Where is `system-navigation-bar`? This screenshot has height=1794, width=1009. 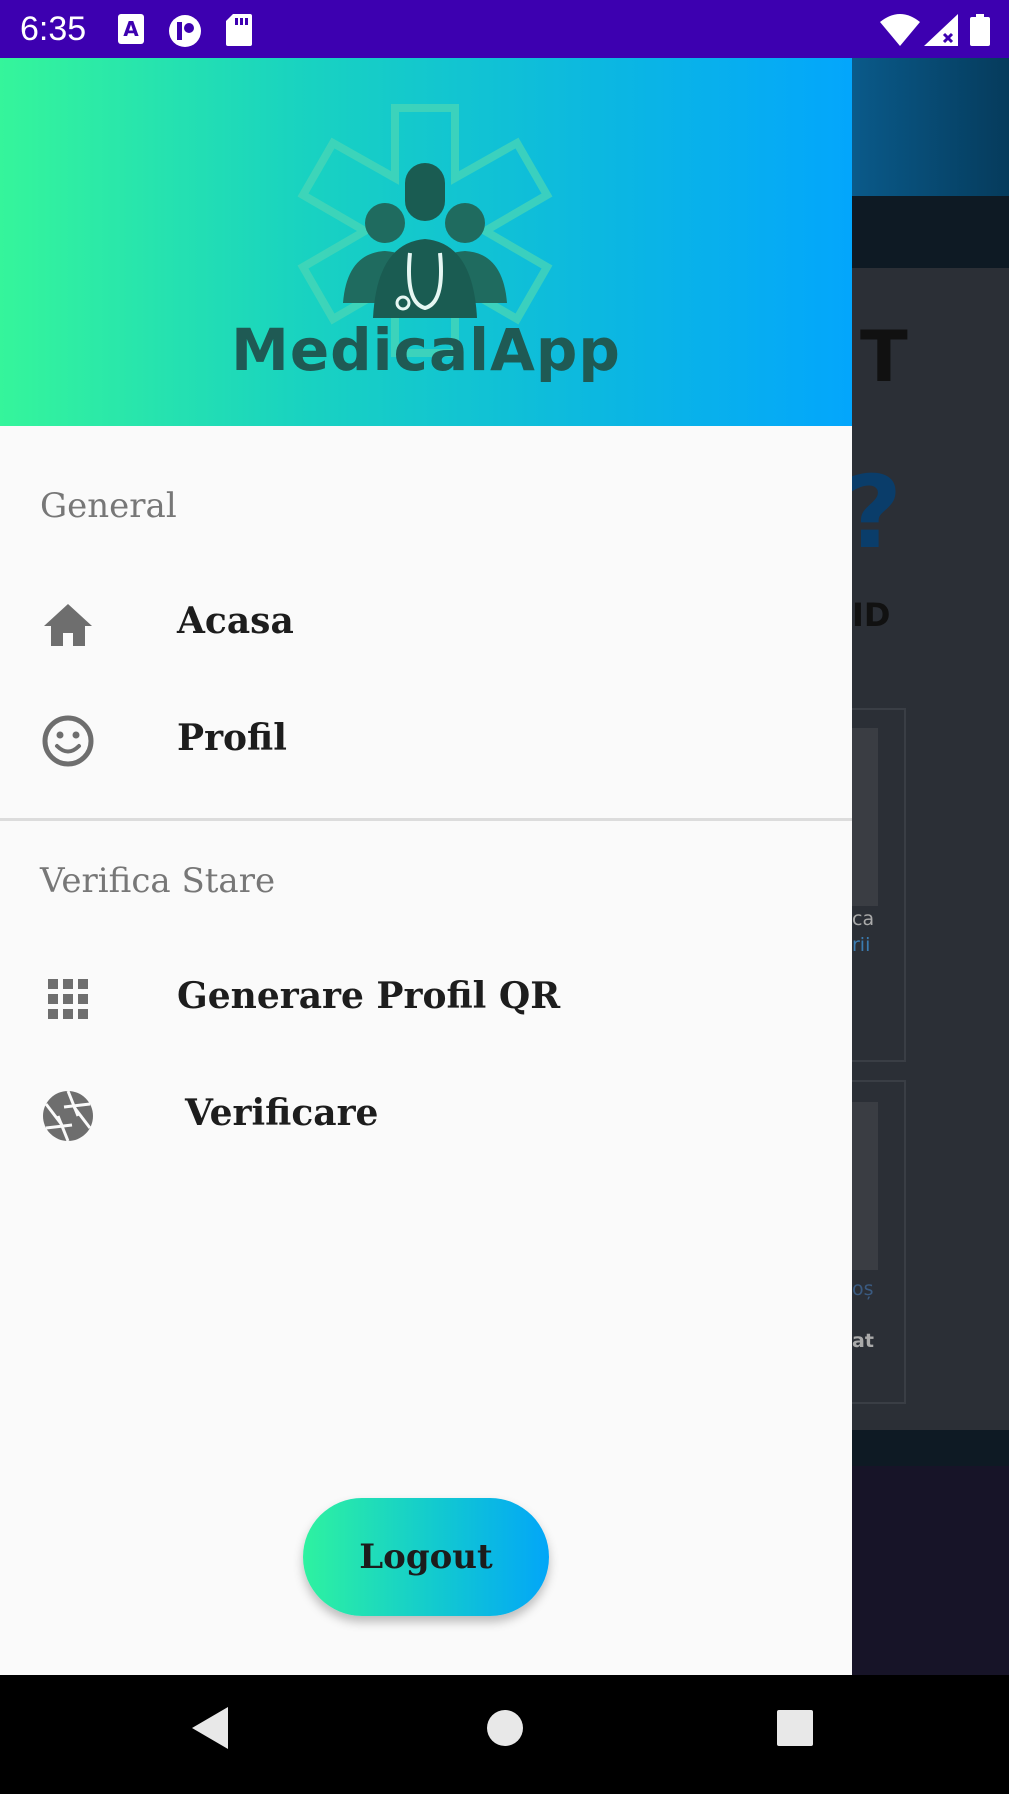
system-navigation-bar is located at coordinates (504, 1734).